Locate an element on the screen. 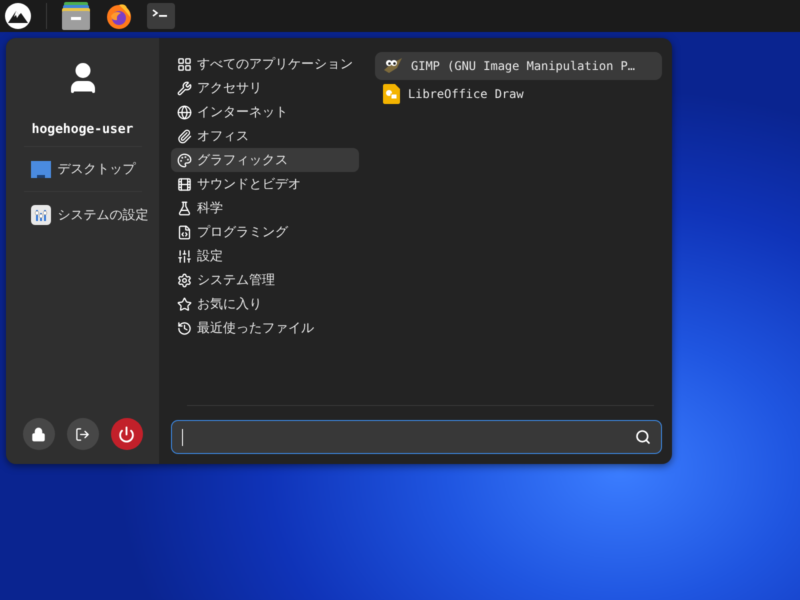 The height and width of the screenshot is (600, 800). desktop-icon is located at coordinates (40, 169).